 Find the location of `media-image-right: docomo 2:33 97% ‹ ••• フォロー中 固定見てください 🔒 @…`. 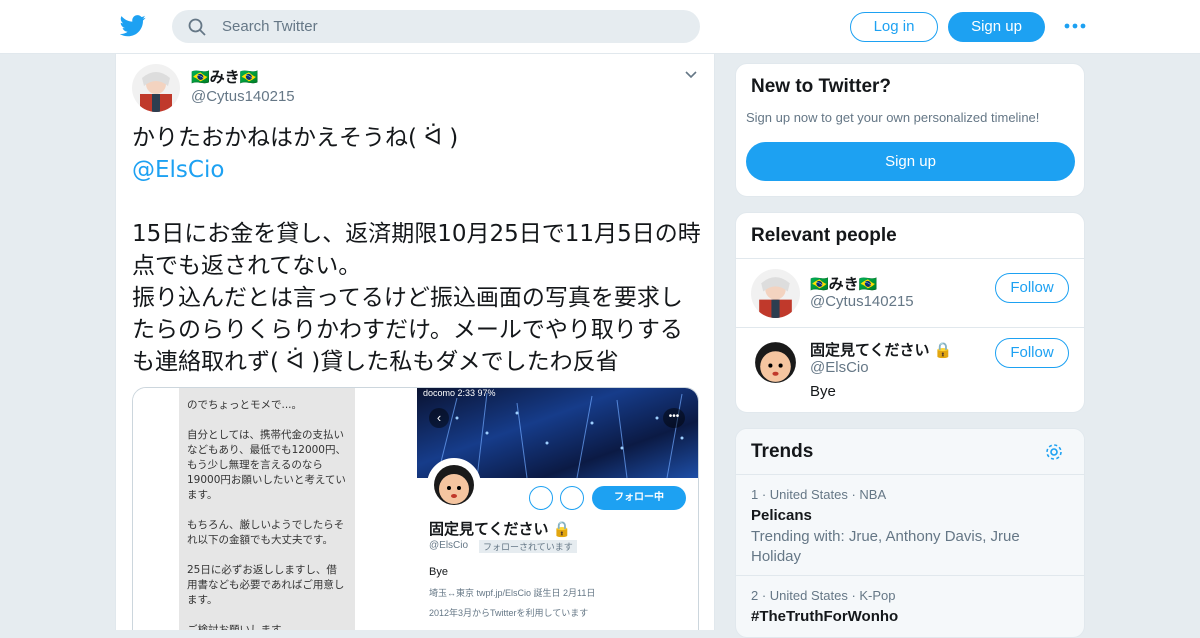

media-image-right: docomo 2:33 97% ‹ ••• フォロー中 固定見てください 🔒 @… is located at coordinates (557, 509).